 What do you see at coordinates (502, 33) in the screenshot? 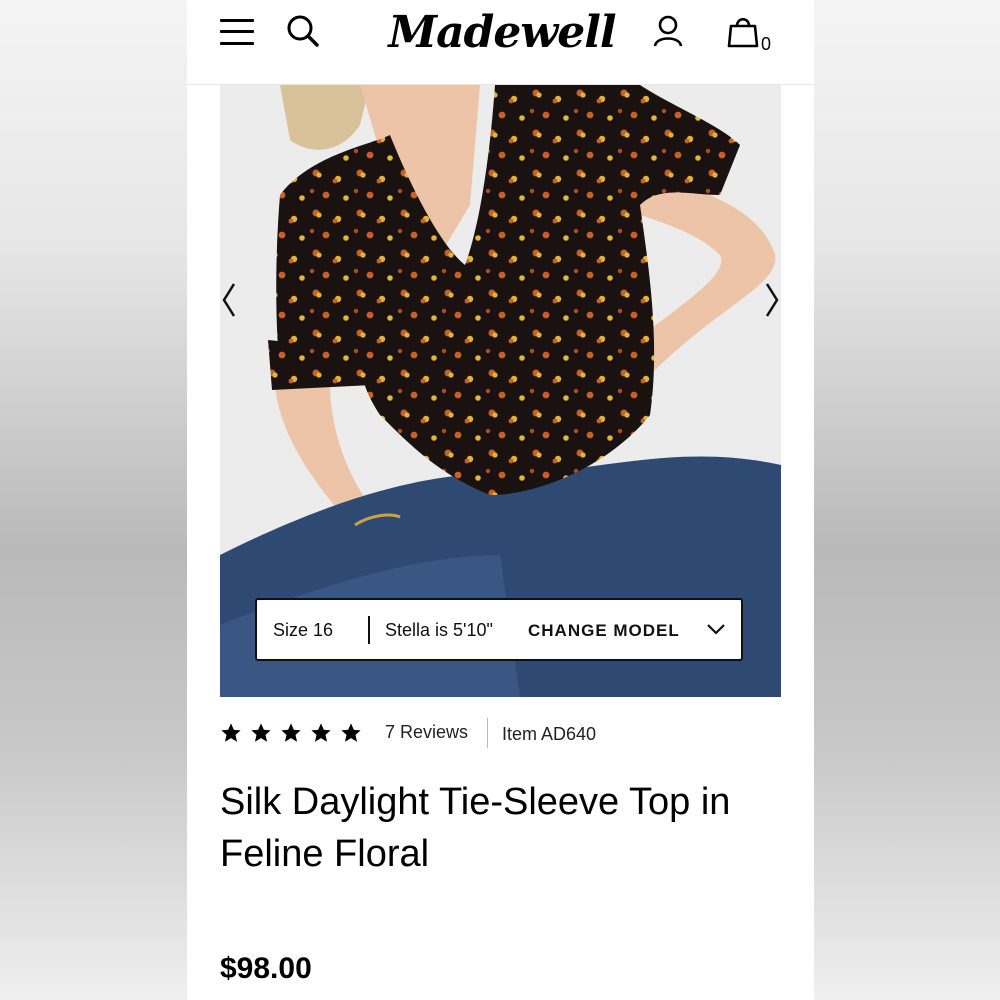
I see `brand-logo: Madewell` at bounding box center [502, 33].